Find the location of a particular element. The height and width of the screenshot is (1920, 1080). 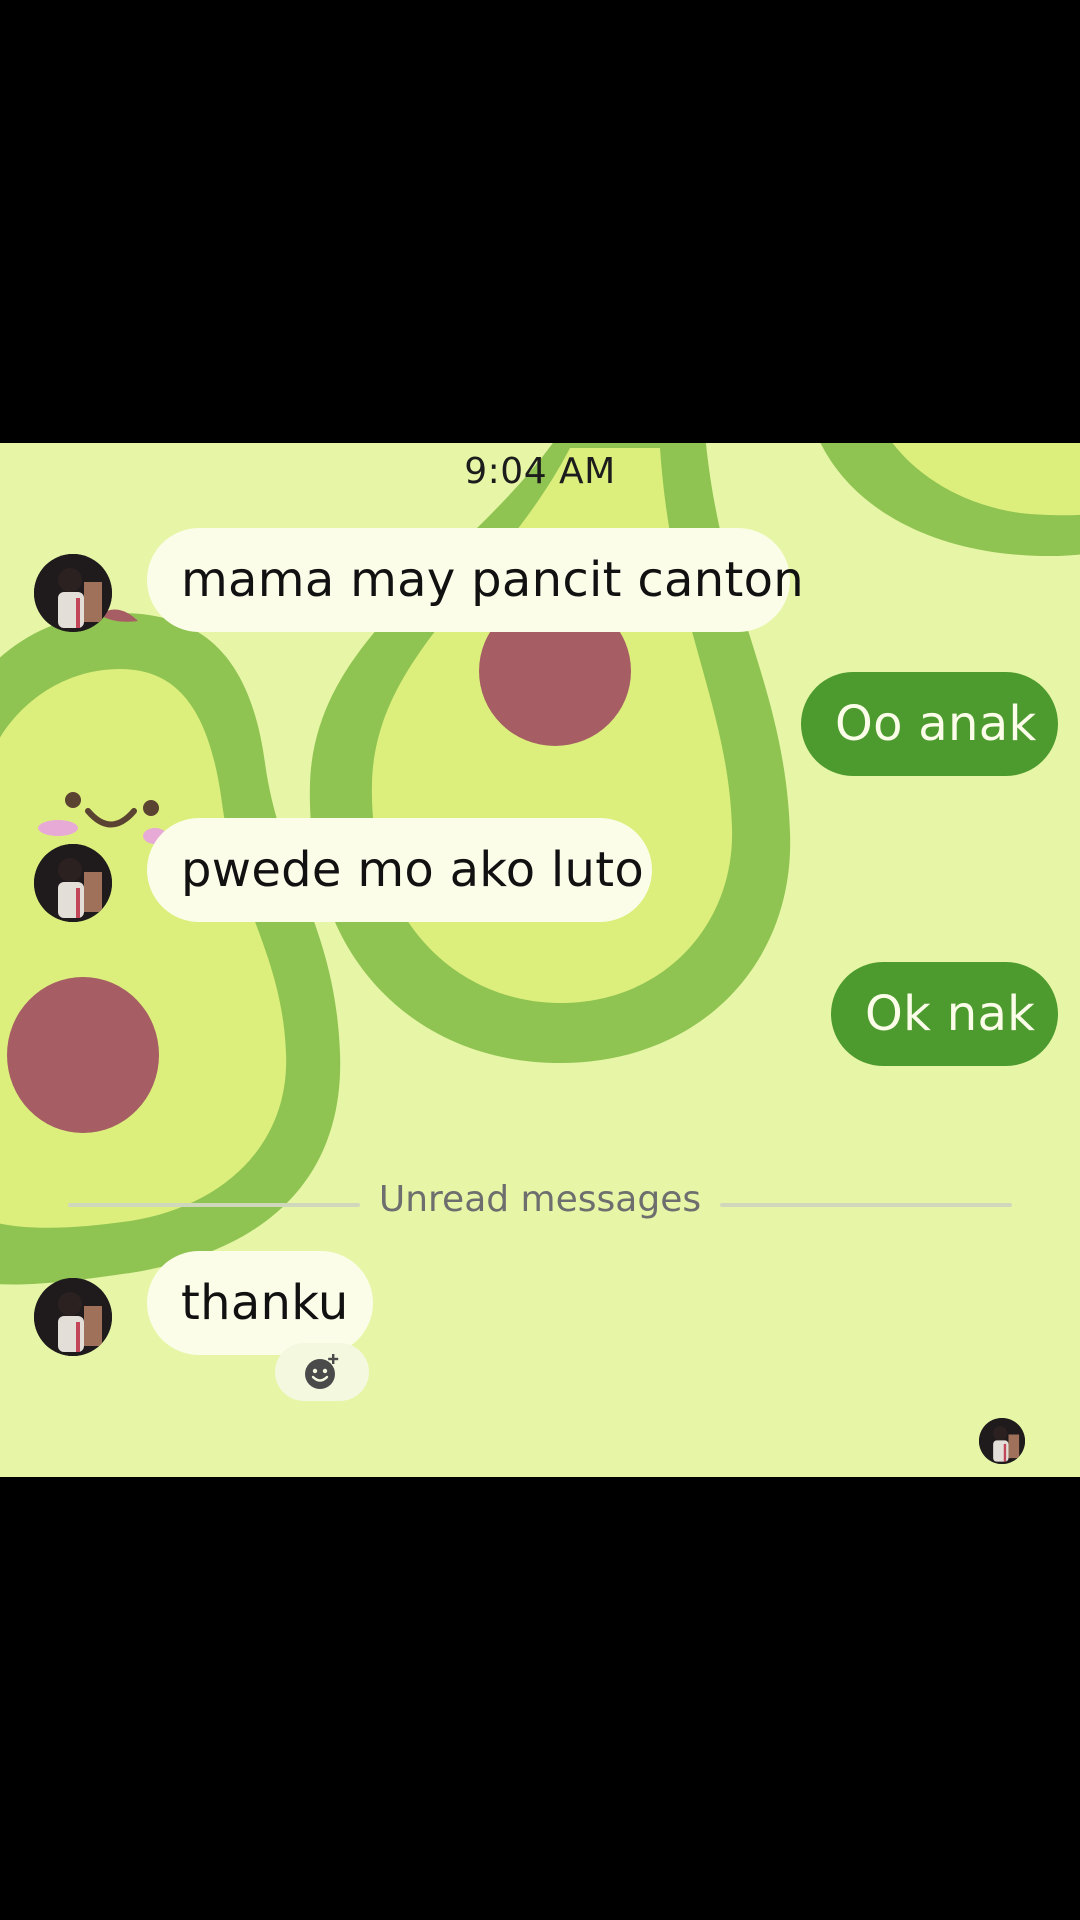

message-text: thanku is located at coordinates (265, 1303).